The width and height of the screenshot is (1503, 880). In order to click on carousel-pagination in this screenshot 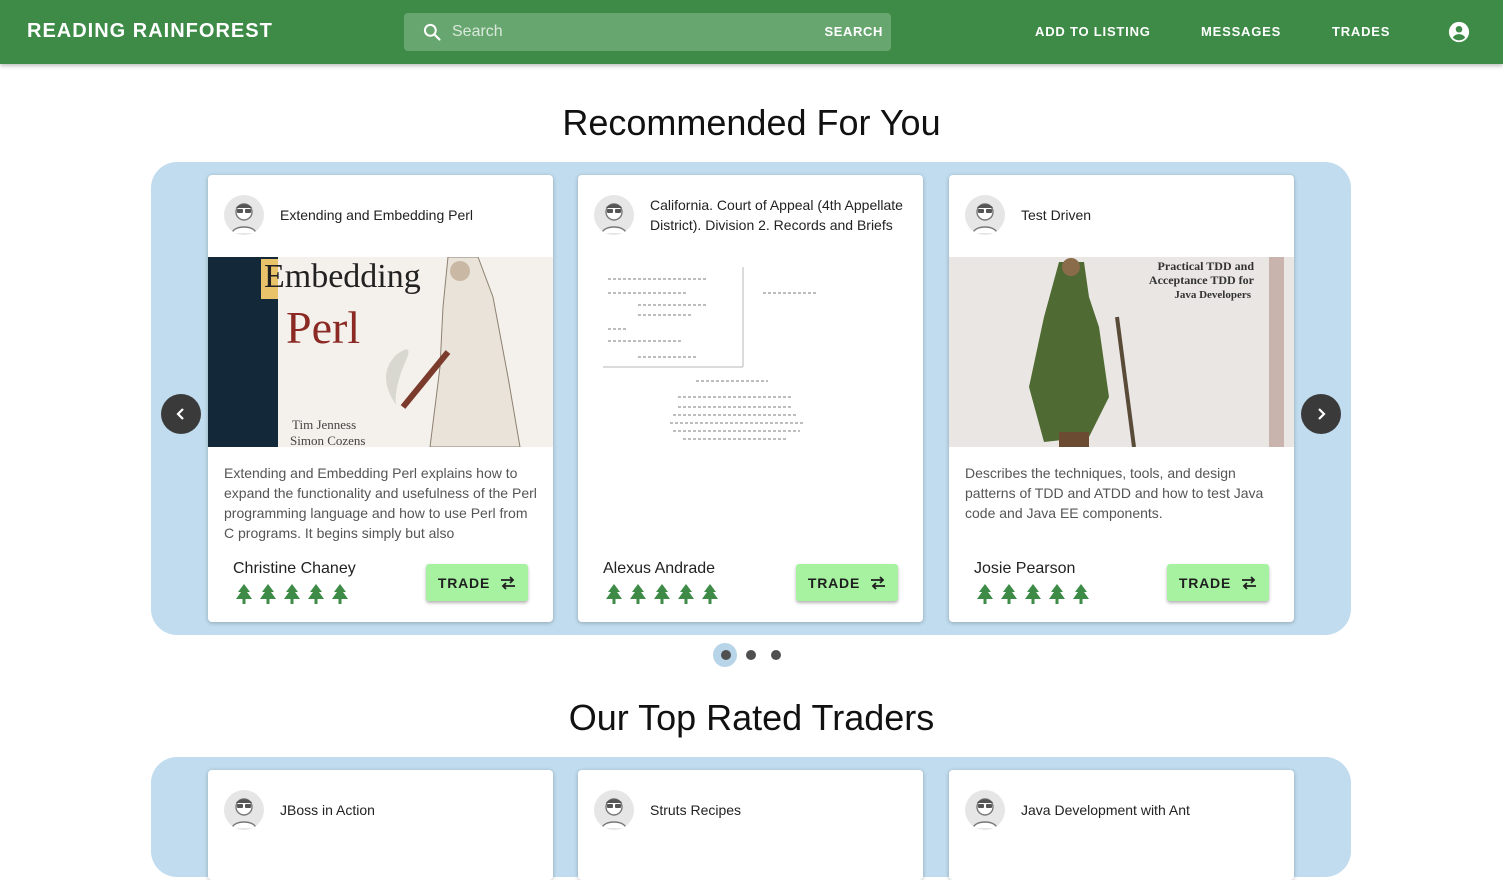, I will do `click(753, 655)`.